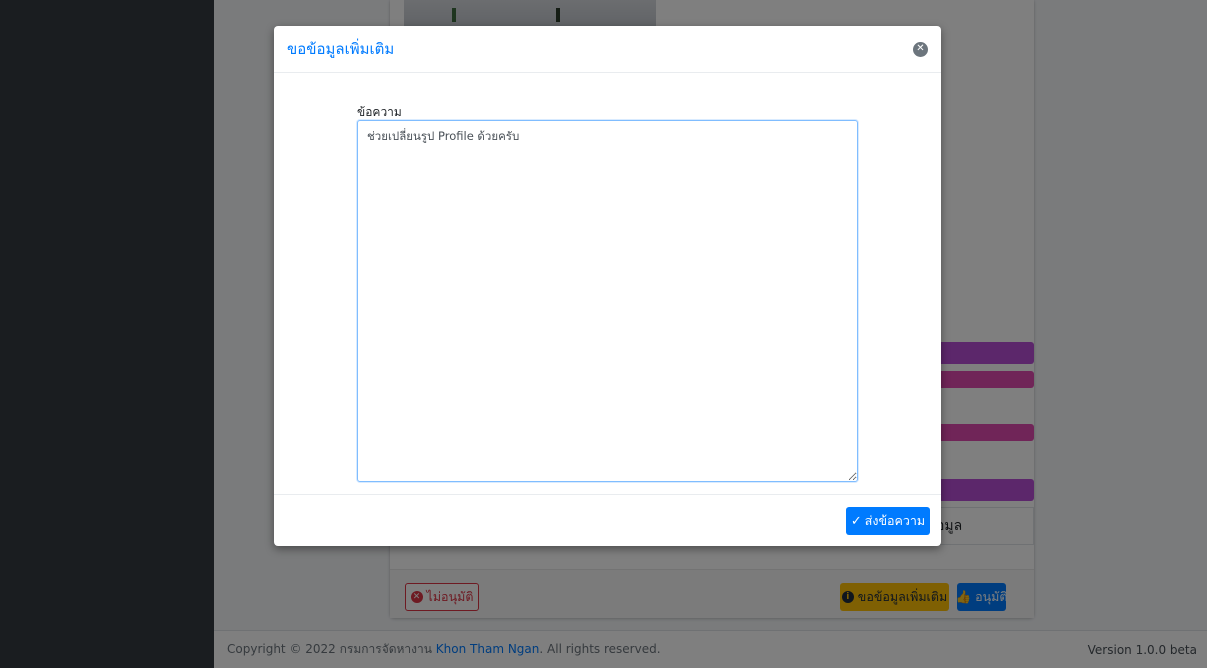 Image resolution: width=1207 pixels, height=668 pixels. I want to click on modal-footer: ✓ ส่งข้อความ, so click(607, 520).